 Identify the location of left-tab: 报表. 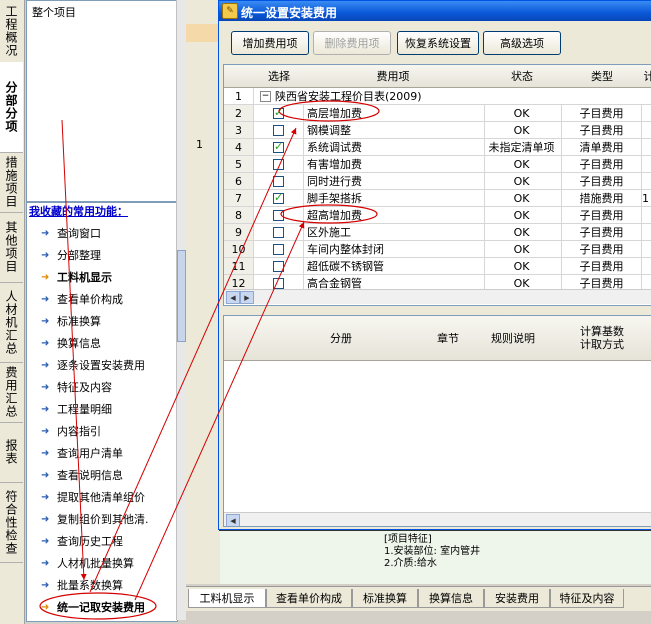
(11, 452).